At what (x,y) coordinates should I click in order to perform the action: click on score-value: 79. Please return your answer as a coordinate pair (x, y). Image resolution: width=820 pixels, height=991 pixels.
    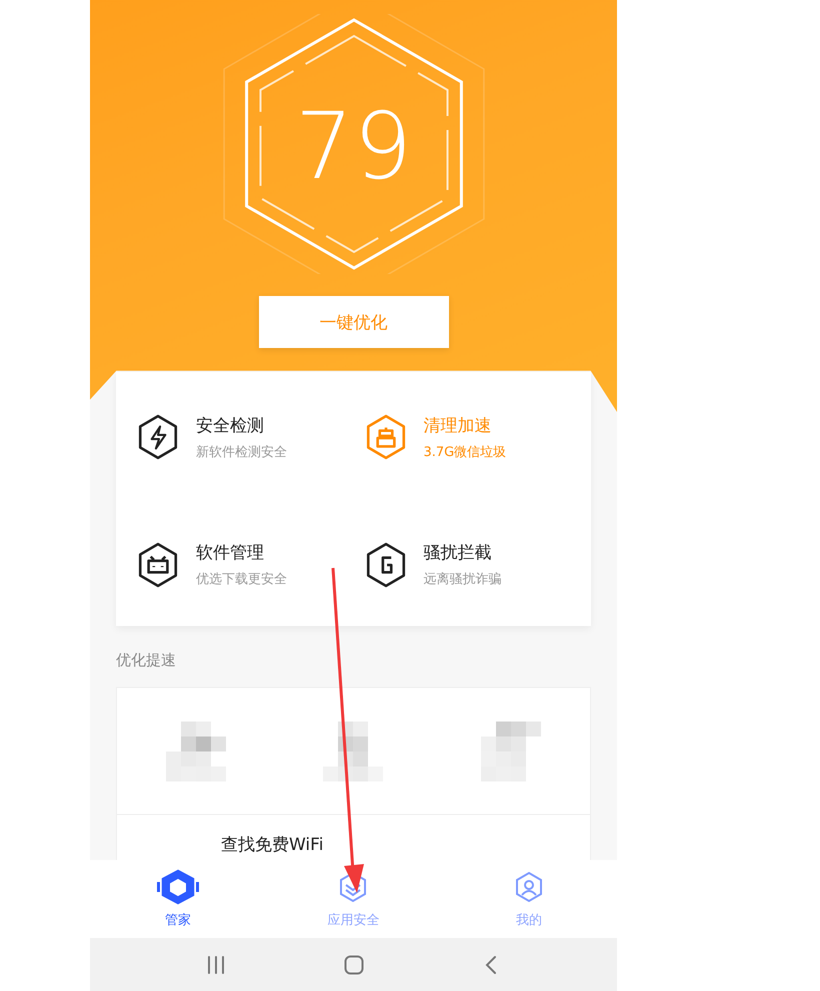
    Looking at the image, I should click on (353, 147).